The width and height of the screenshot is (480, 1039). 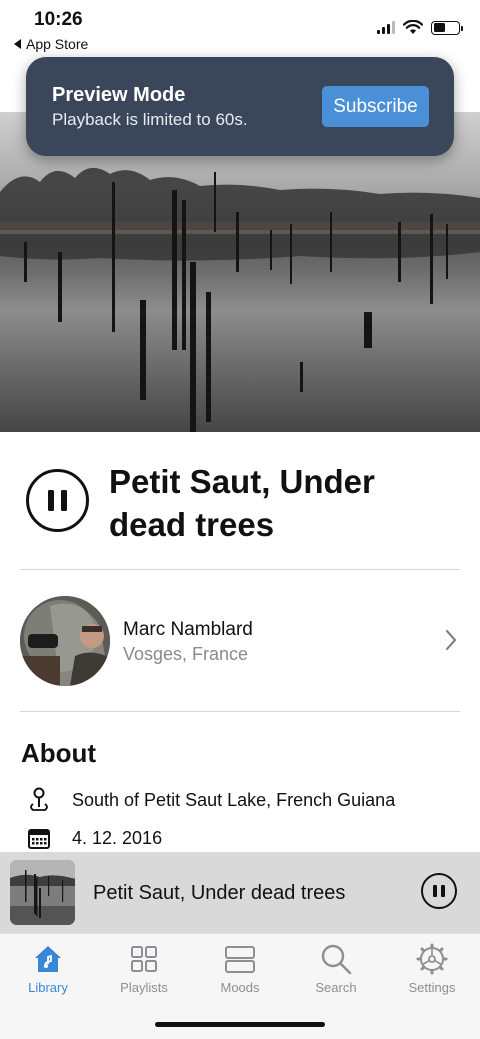 I want to click on date-row: 4. 12. 2016, so click(x=94, y=838).